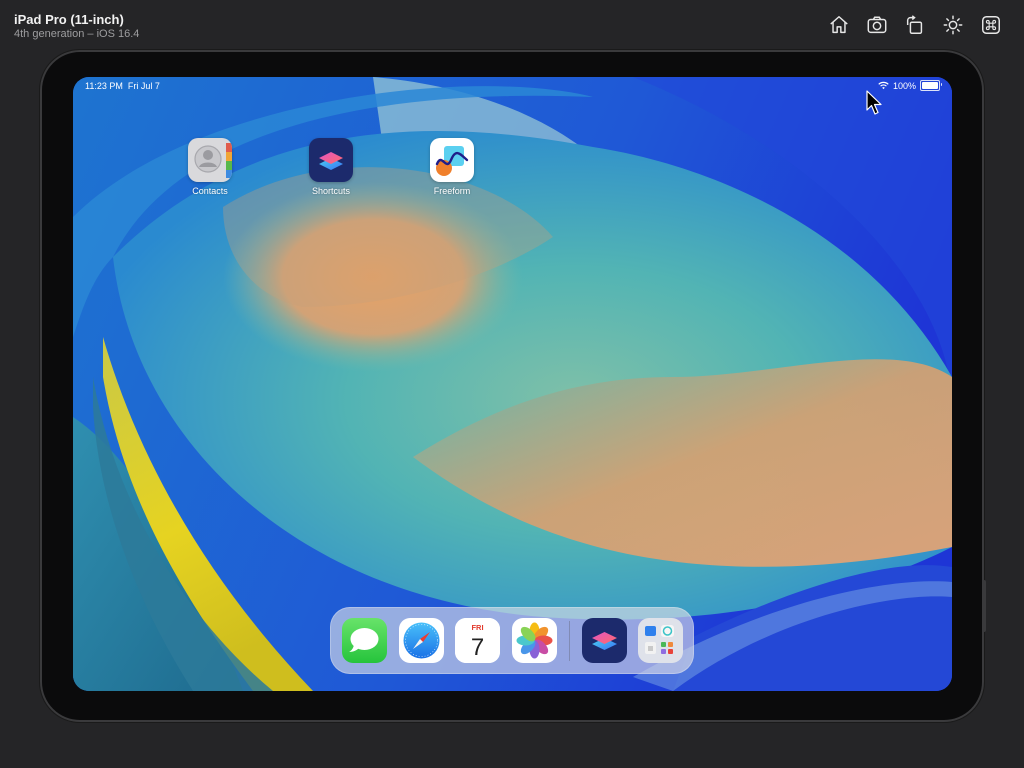 The image size is (1024, 768). I want to click on app-freeform: Freeform, so click(452, 167).